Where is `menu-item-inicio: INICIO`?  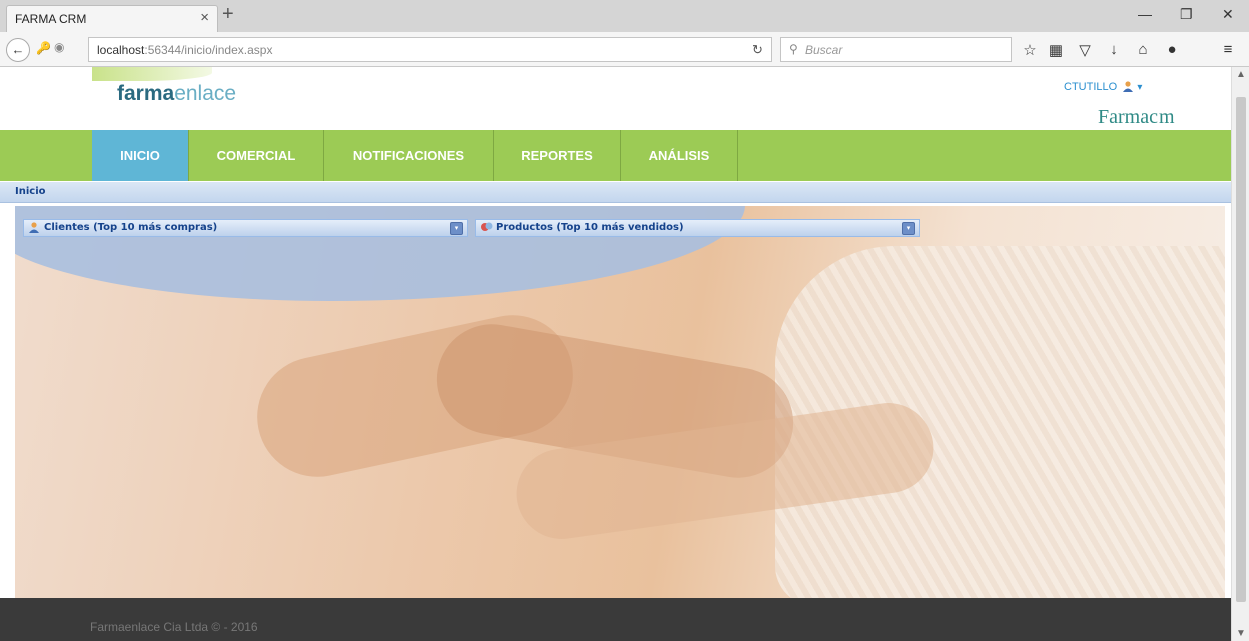 menu-item-inicio: INICIO is located at coordinates (140, 155).